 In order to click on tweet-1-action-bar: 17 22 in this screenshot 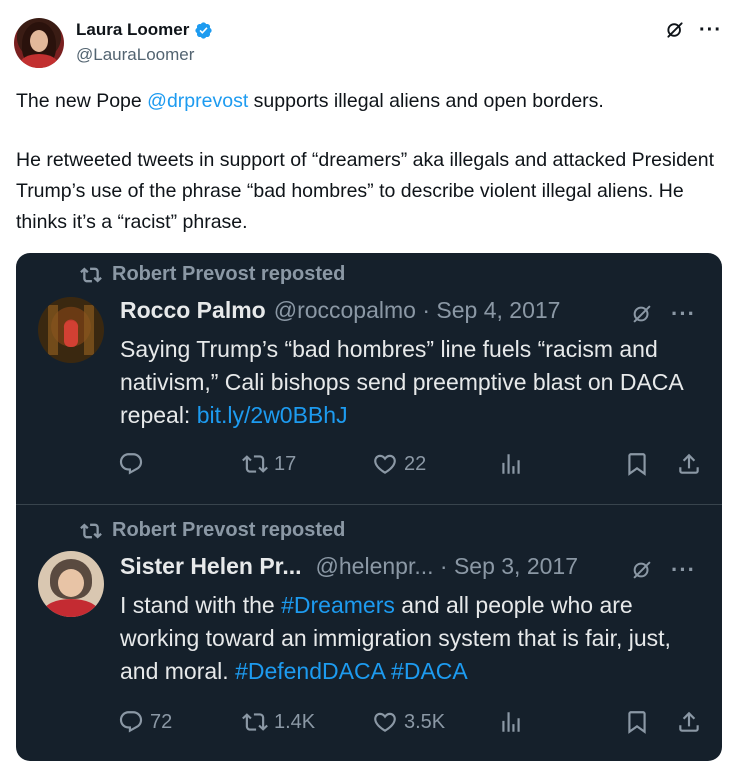, I will do `click(413, 466)`.